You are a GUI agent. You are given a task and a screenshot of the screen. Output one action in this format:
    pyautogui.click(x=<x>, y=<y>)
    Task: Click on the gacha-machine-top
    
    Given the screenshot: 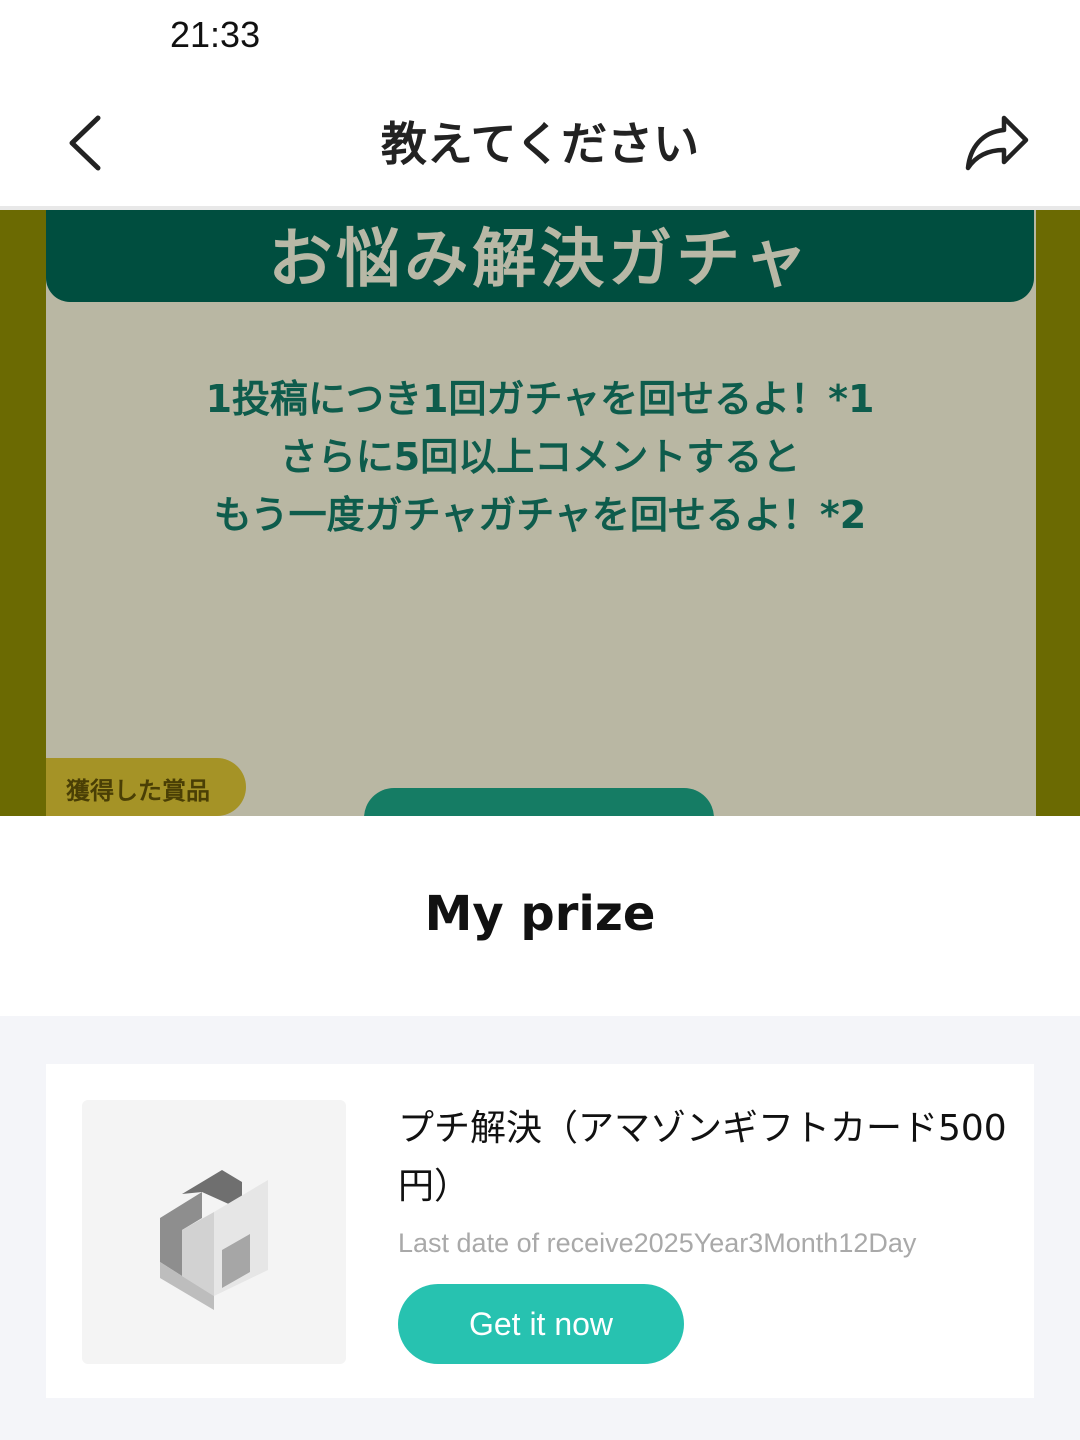 What is the action you would take?
    pyautogui.click(x=539, y=802)
    